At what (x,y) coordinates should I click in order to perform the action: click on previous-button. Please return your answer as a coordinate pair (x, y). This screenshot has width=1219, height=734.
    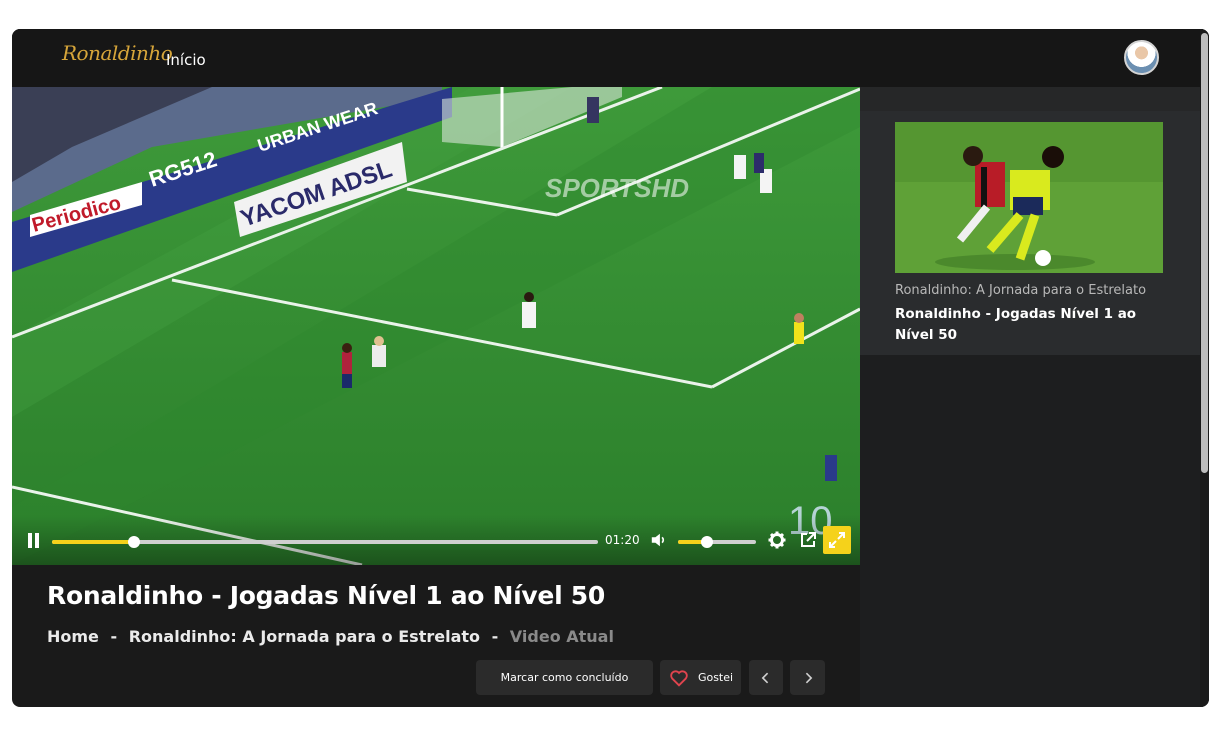
    Looking at the image, I should click on (766, 677).